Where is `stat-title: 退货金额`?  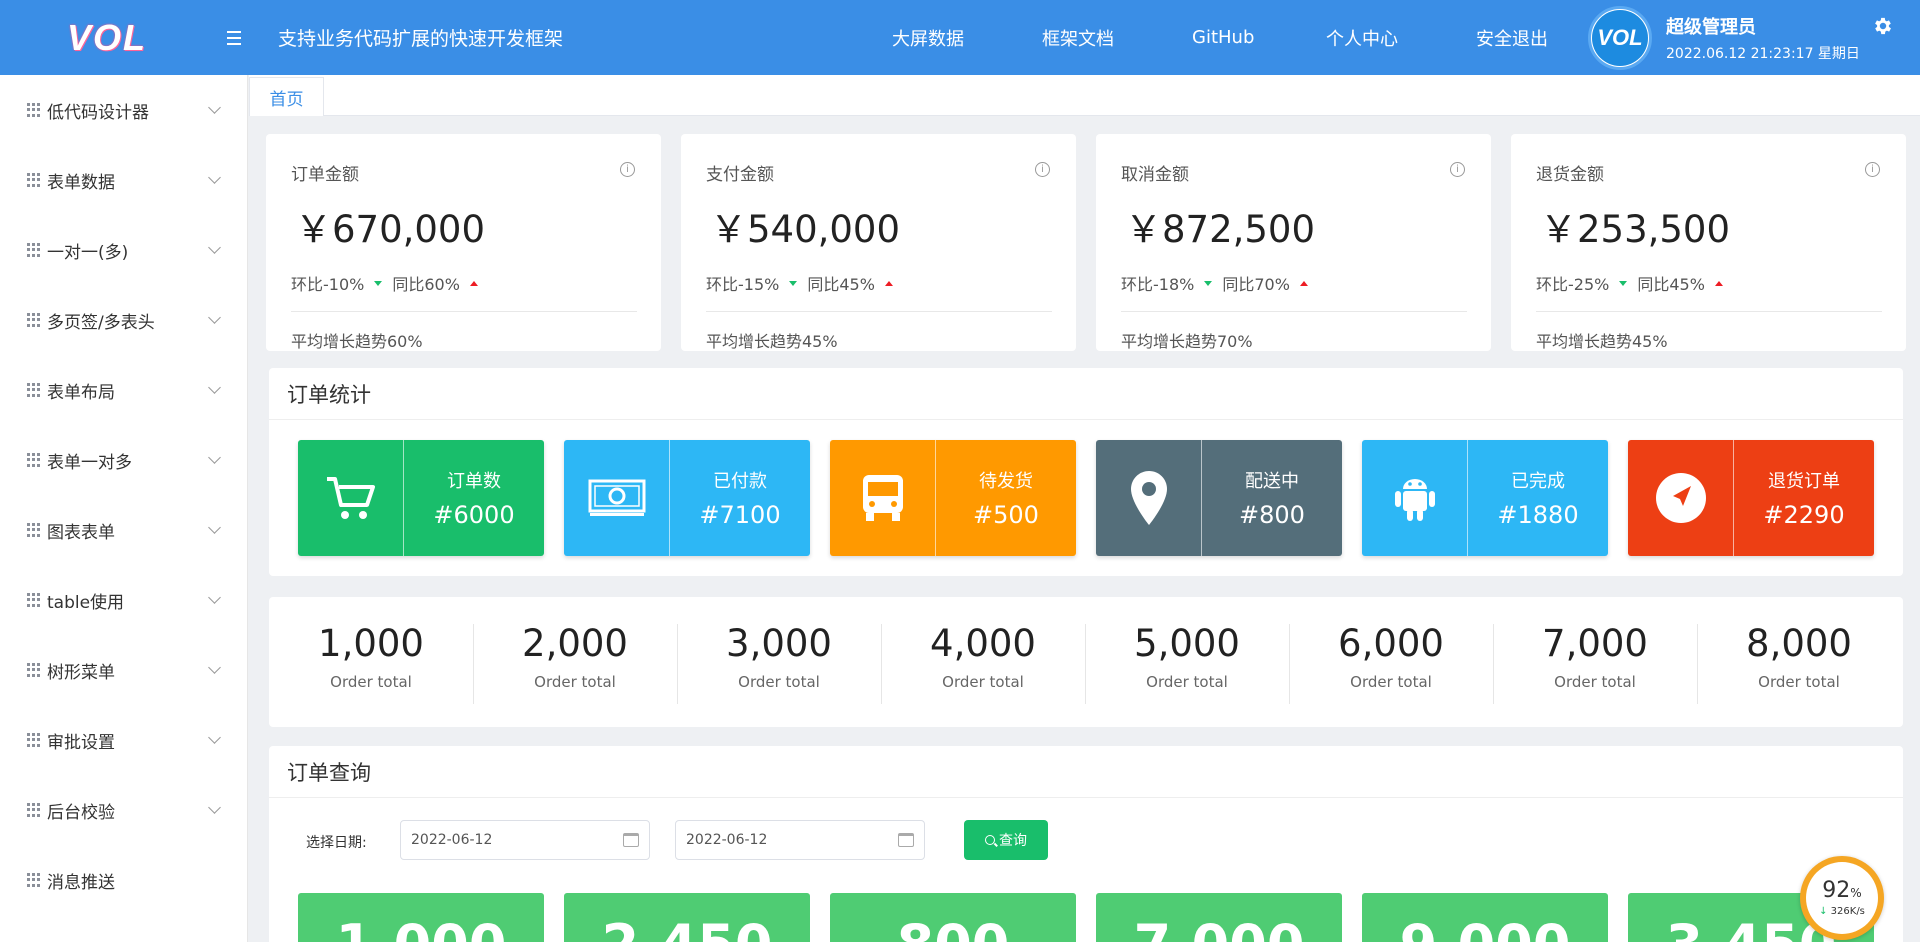
stat-title: 退货金额 is located at coordinates (1570, 175).